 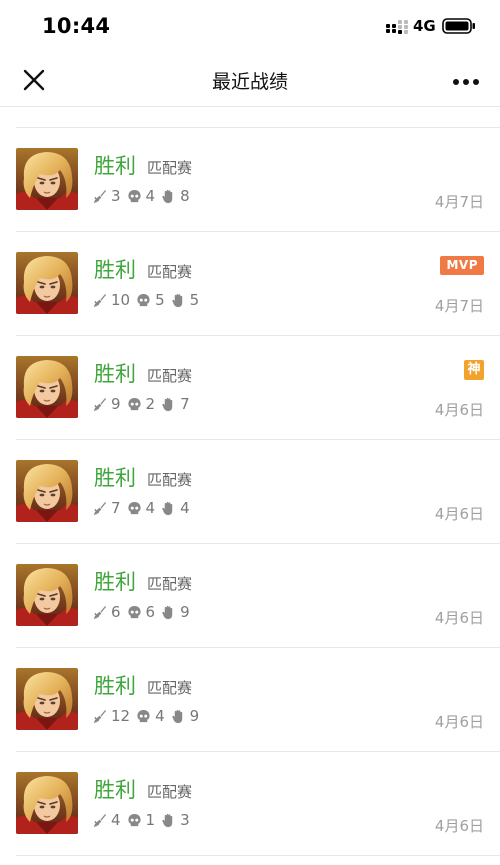 I want to click on page-title: 最近战绩, so click(x=249, y=82).